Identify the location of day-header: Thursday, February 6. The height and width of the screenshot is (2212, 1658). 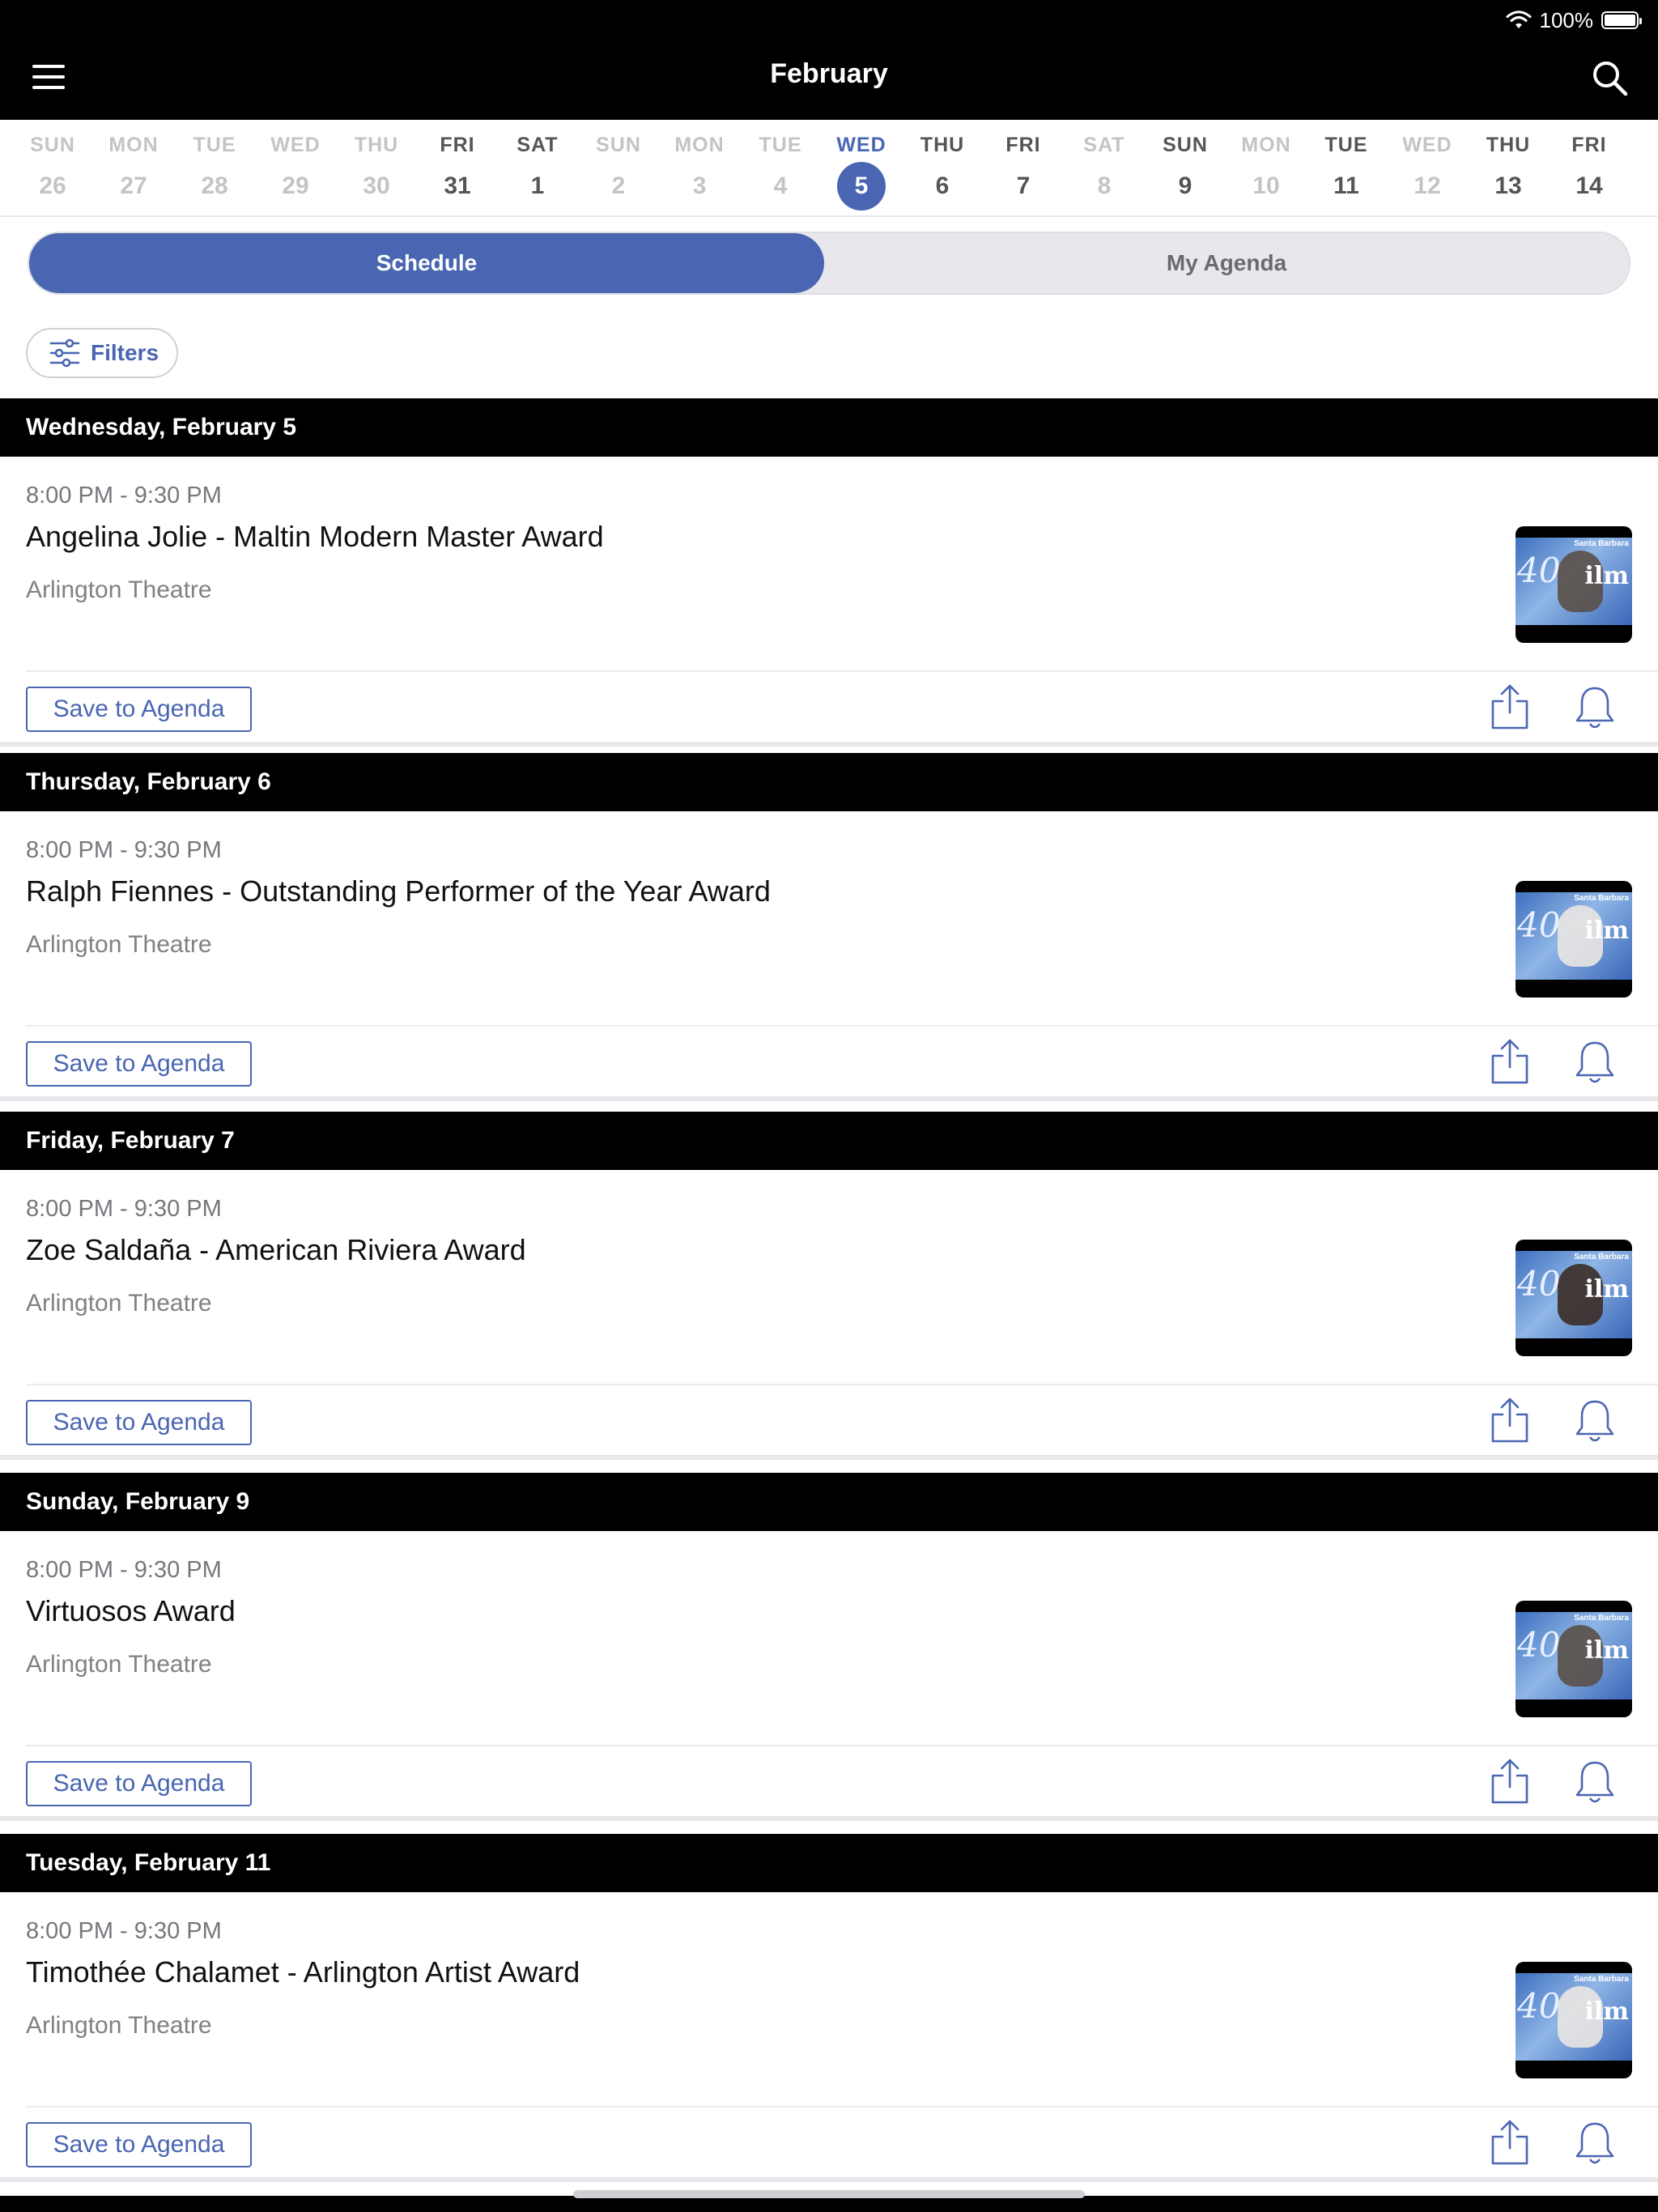
(829, 782).